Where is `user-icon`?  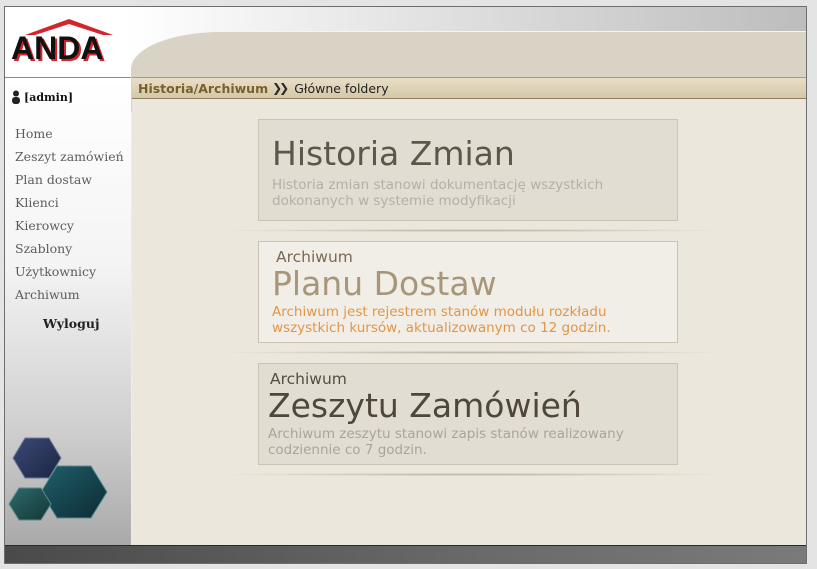 user-icon is located at coordinates (16, 97).